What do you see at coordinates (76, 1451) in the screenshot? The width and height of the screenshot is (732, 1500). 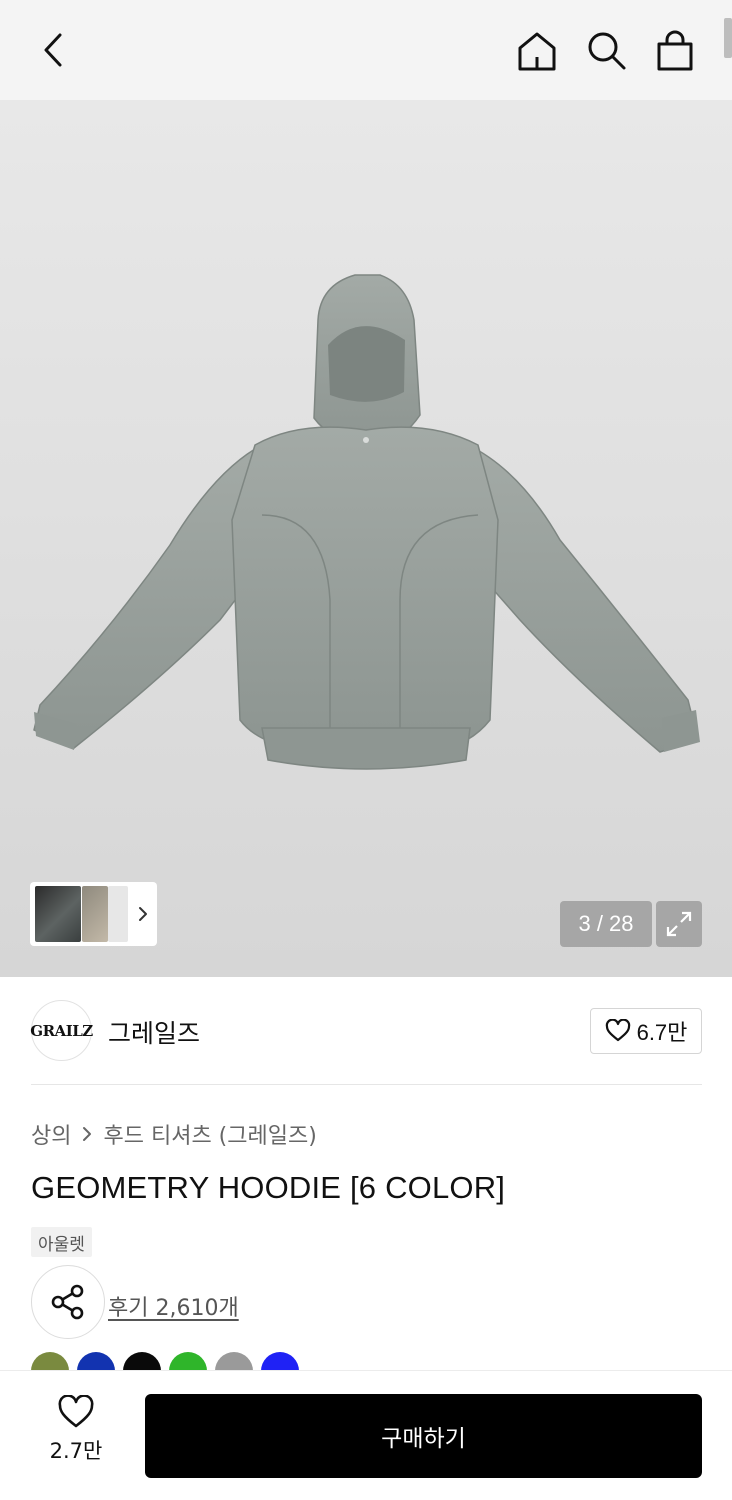 I see `wishlist-count: 2.7만` at bounding box center [76, 1451].